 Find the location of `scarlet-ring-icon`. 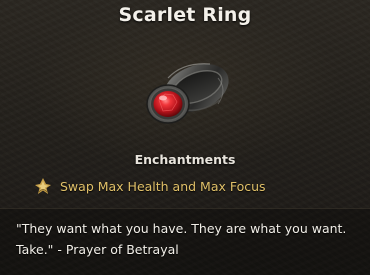

scarlet-ring-icon is located at coordinates (187, 93).